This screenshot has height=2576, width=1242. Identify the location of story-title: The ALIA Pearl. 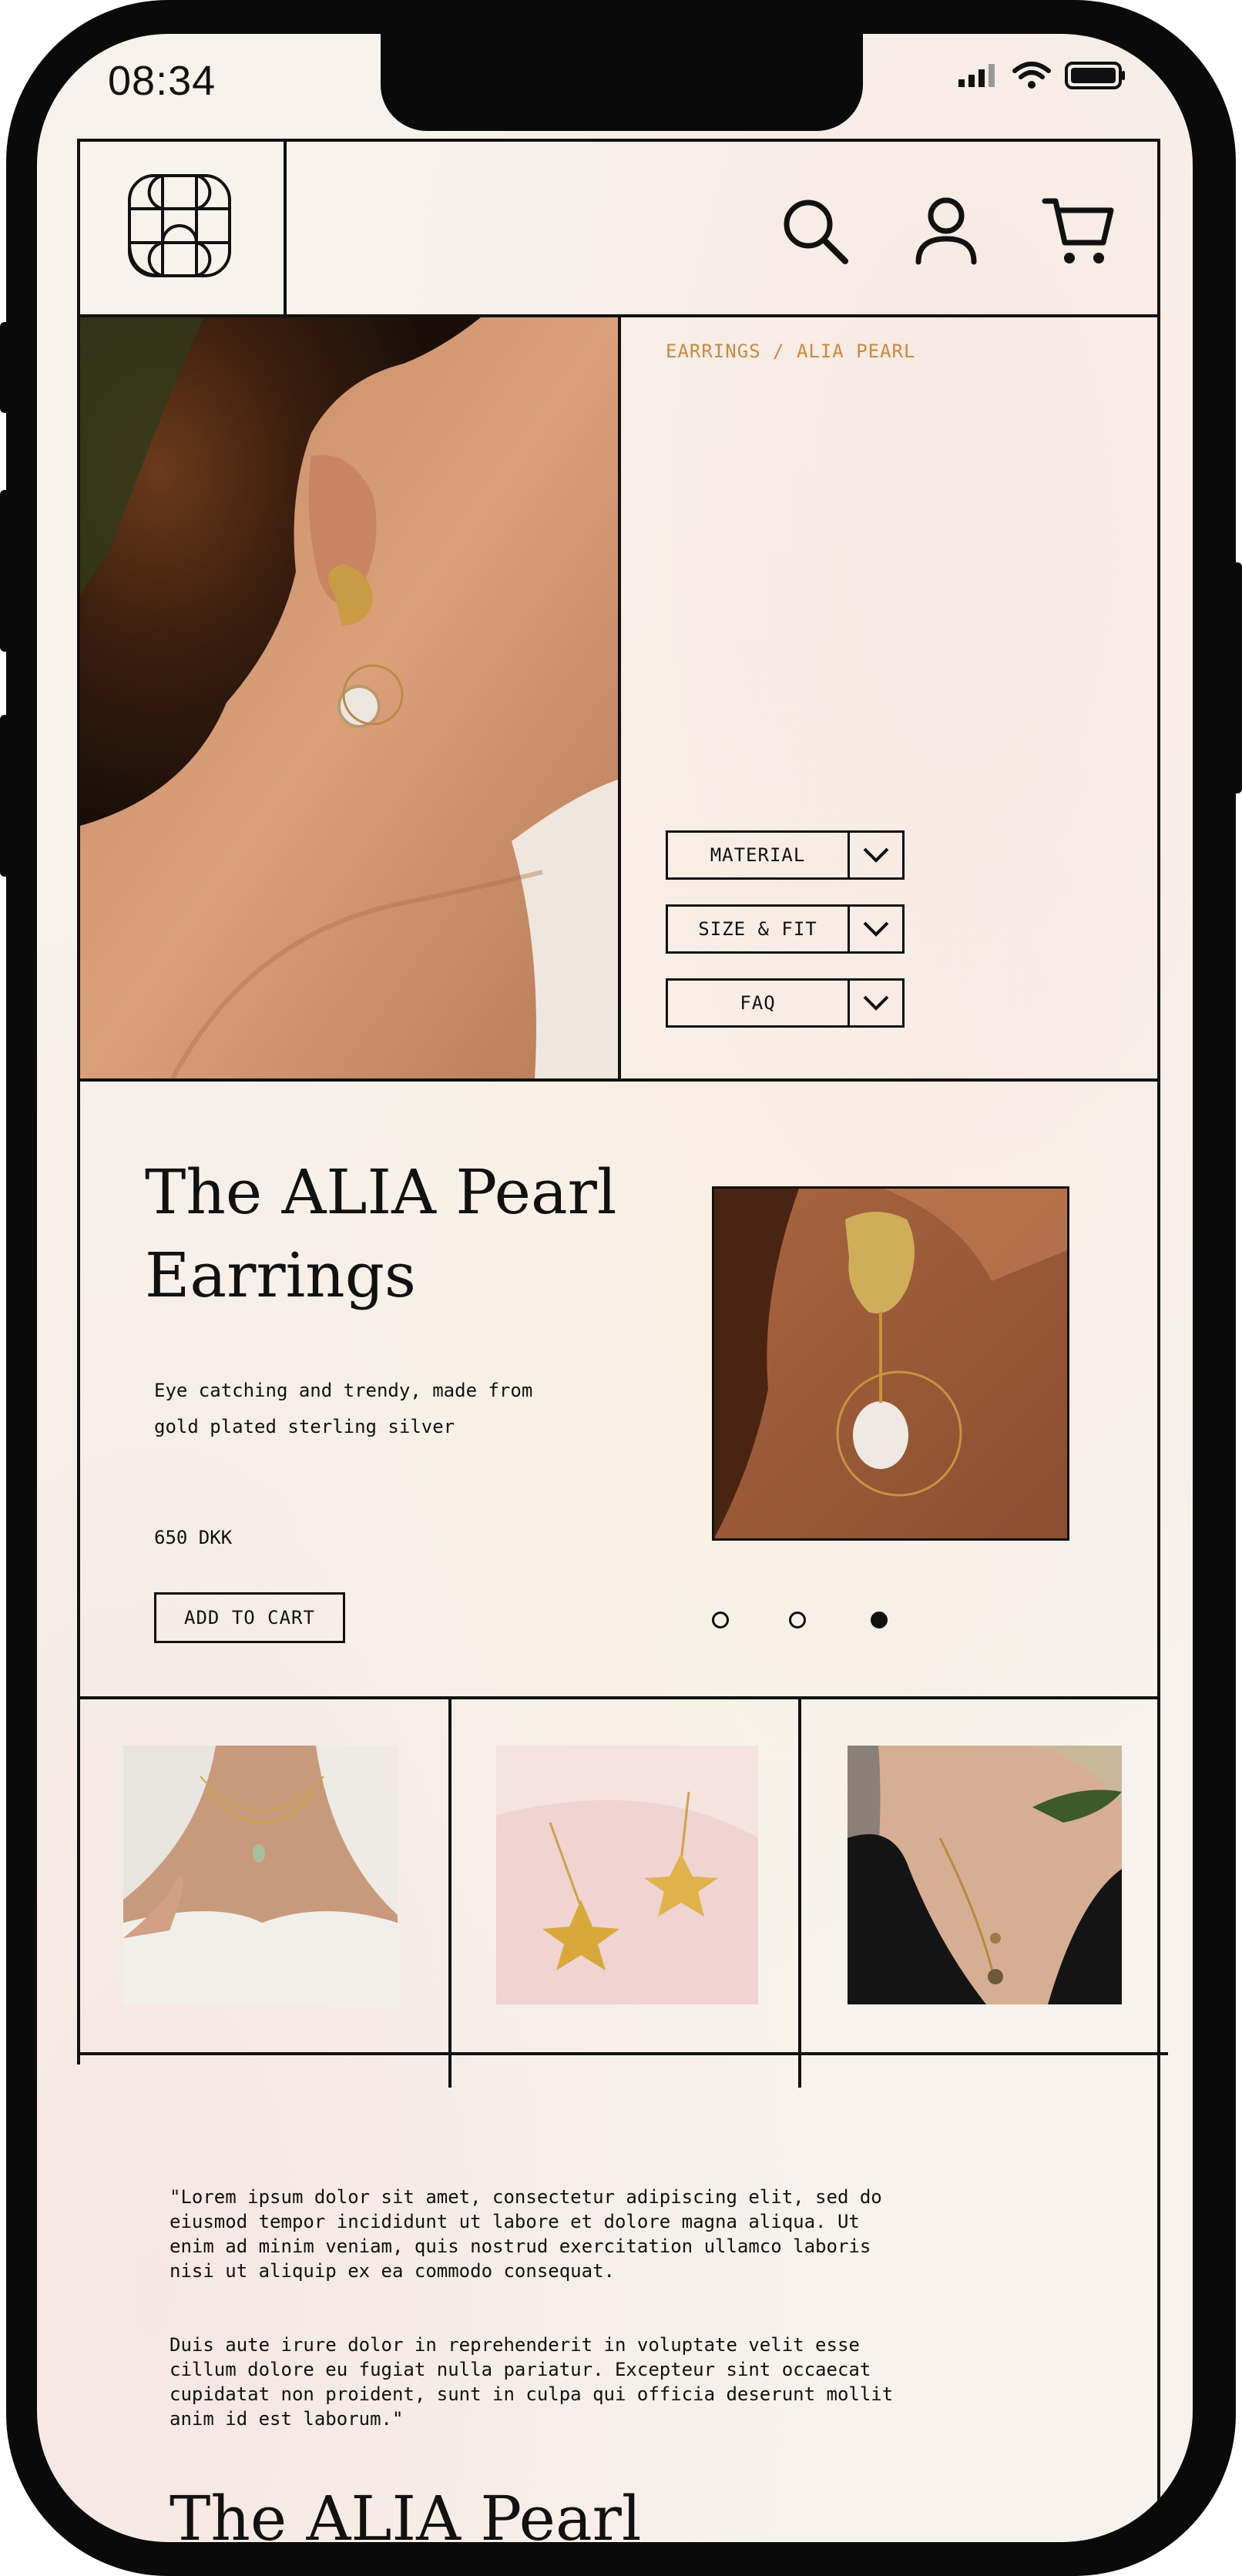
(406, 2512).